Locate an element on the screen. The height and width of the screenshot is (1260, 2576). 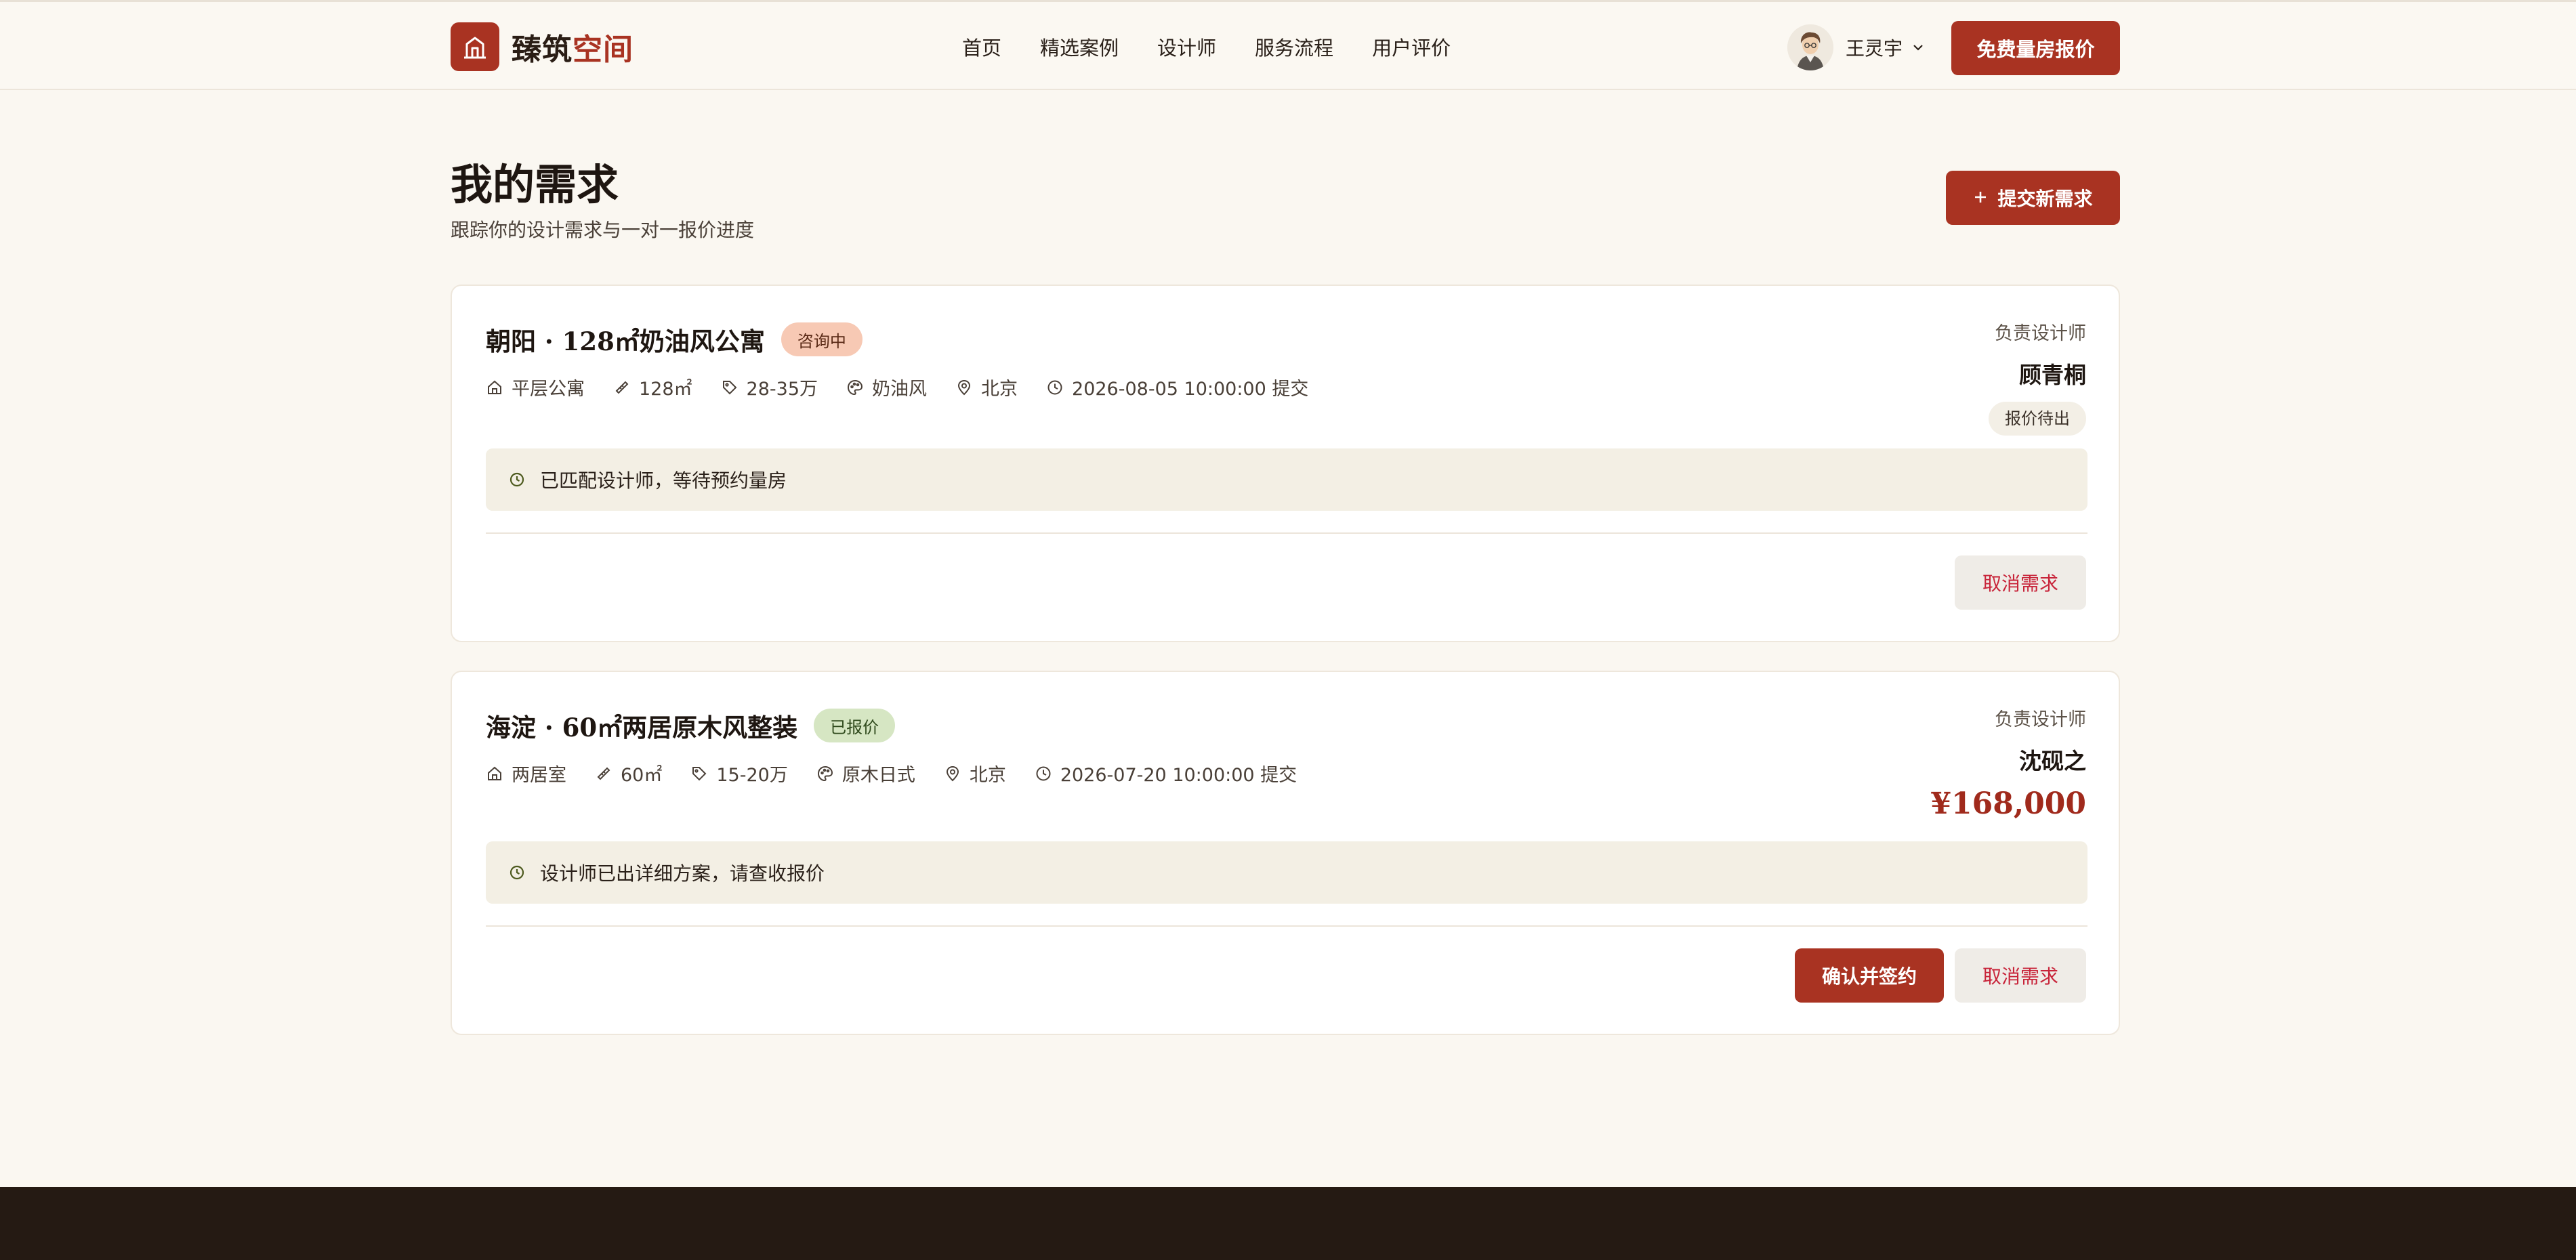
meta-house-type: 平层公寓 is located at coordinates (535, 387).